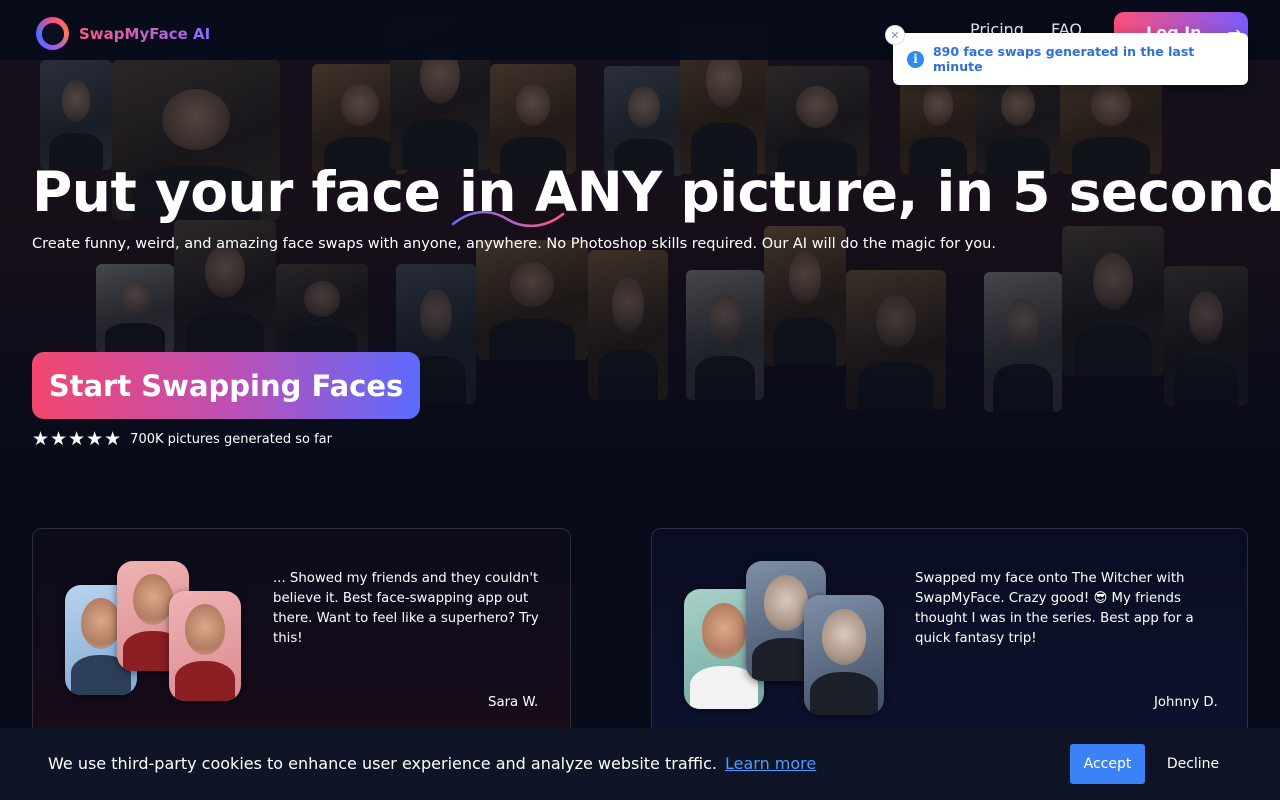 This screenshot has height=800, width=1280. I want to click on accept-cookies-button: Accept, so click(1107, 764).